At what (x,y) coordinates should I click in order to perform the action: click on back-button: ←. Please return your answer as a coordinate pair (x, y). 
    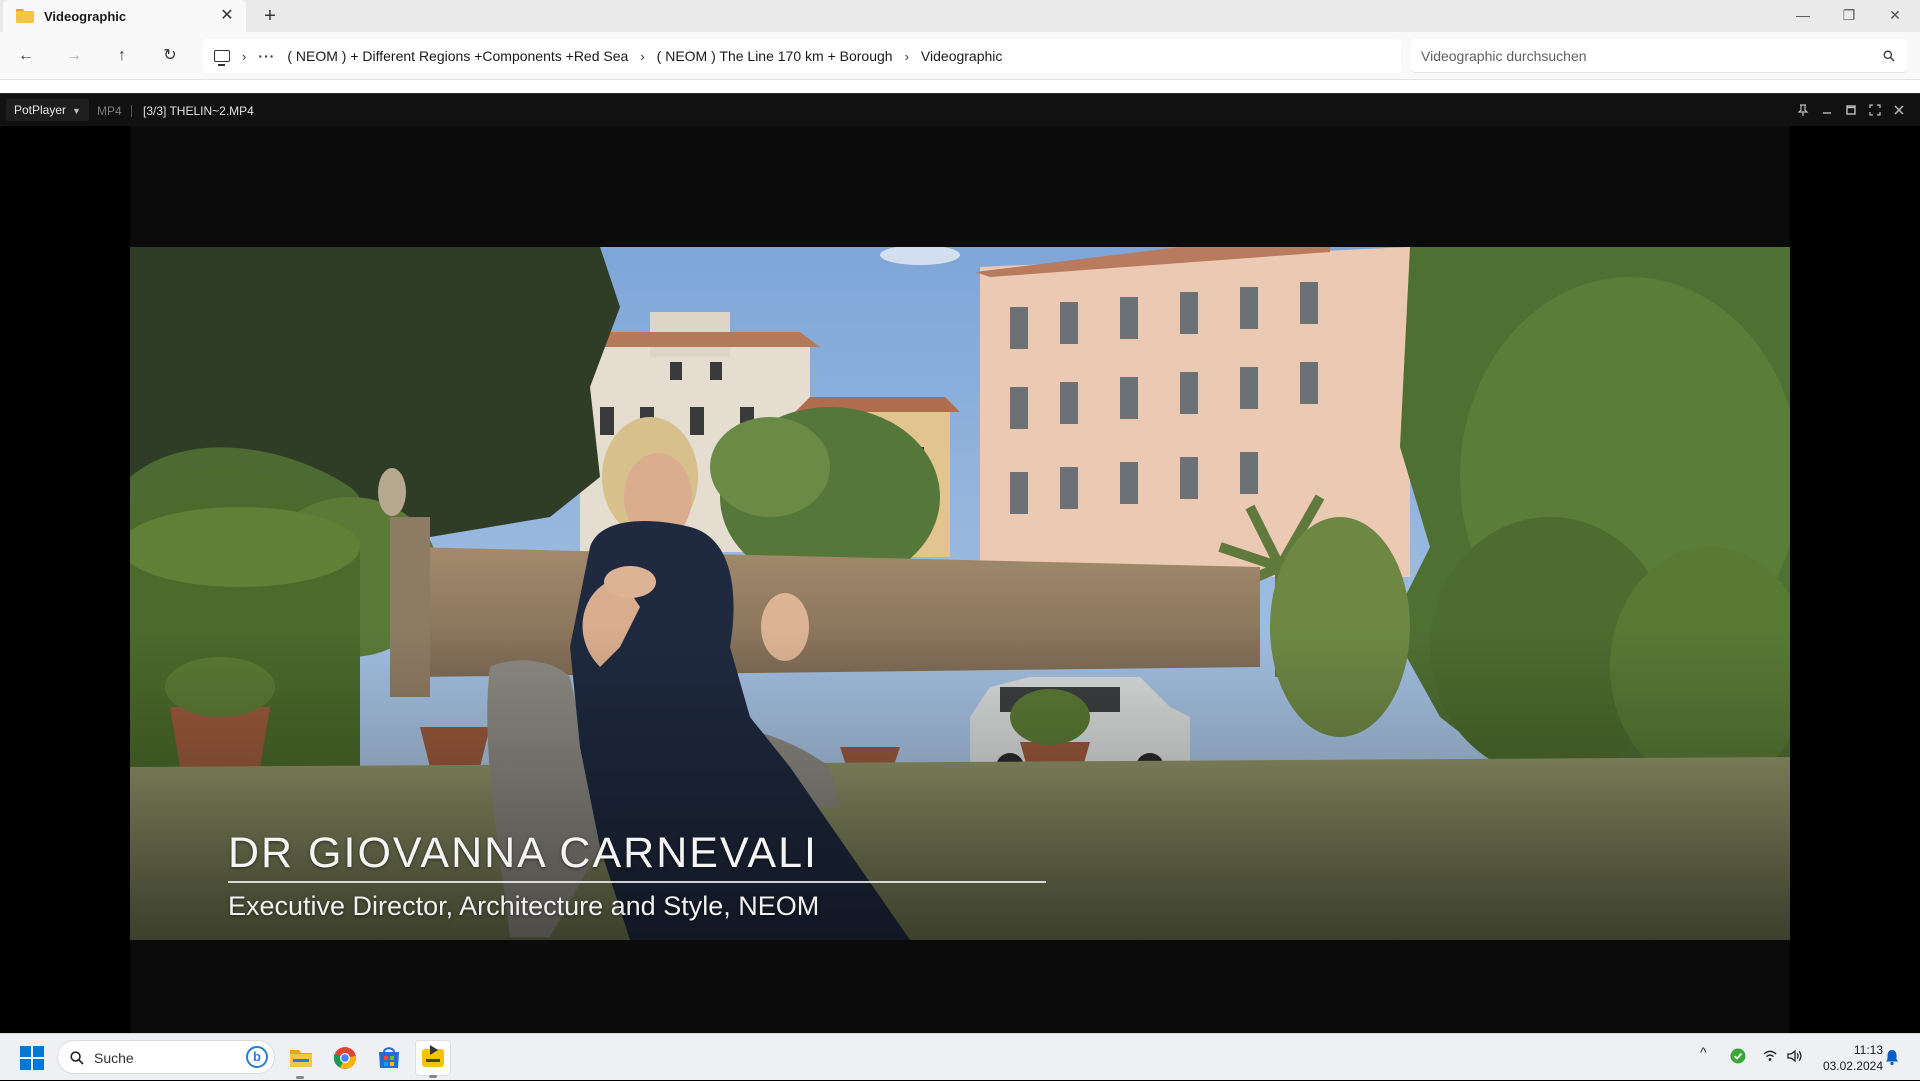
    Looking at the image, I should click on (26, 56).